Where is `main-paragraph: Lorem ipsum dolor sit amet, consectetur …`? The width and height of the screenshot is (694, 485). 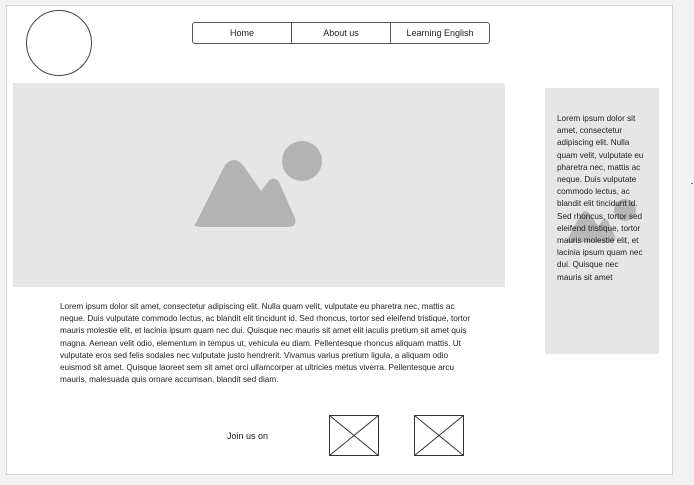 main-paragraph: Lorem ipsum dolor sit amet, consectetur … is located at coordinates (265, 343).